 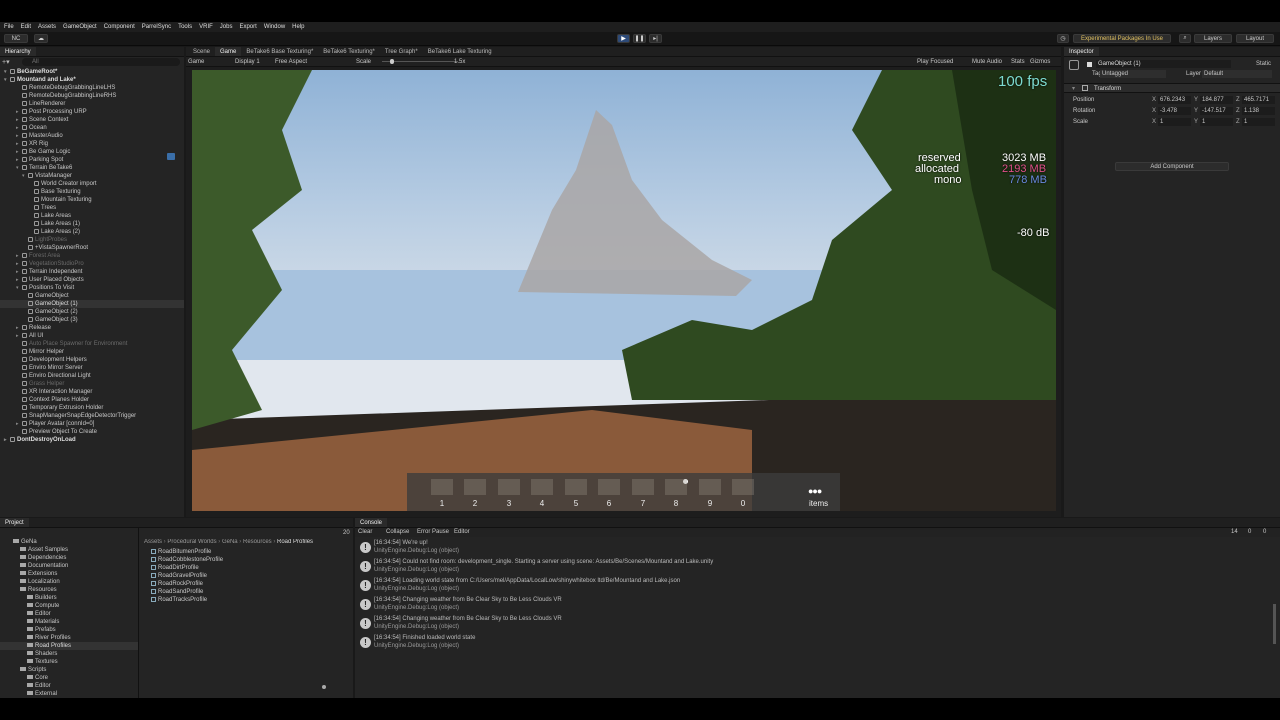 I want to click on project-folder-item: Dependencies, so click(x=69, y=558).